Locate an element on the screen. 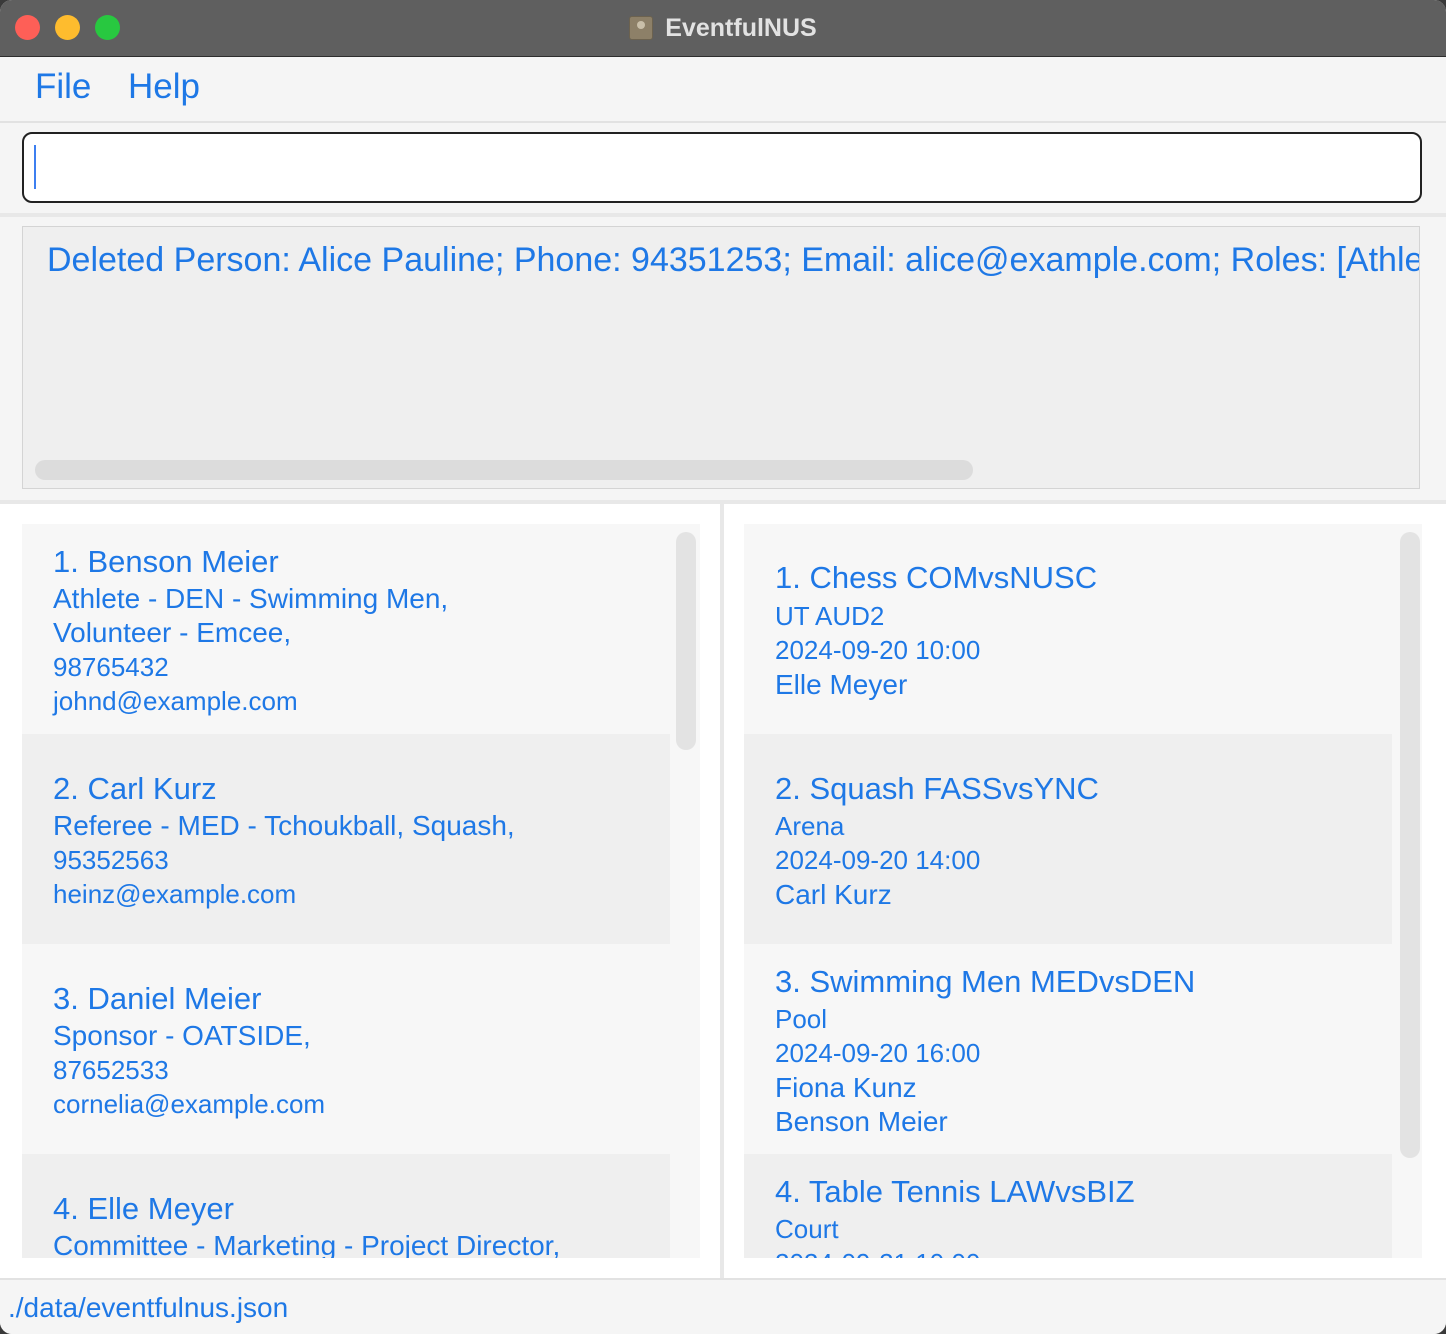 The image size is (1446, 1334). person-role: Referee - MED - Tchoukball, Squash, is located at coordinates (284, 825).